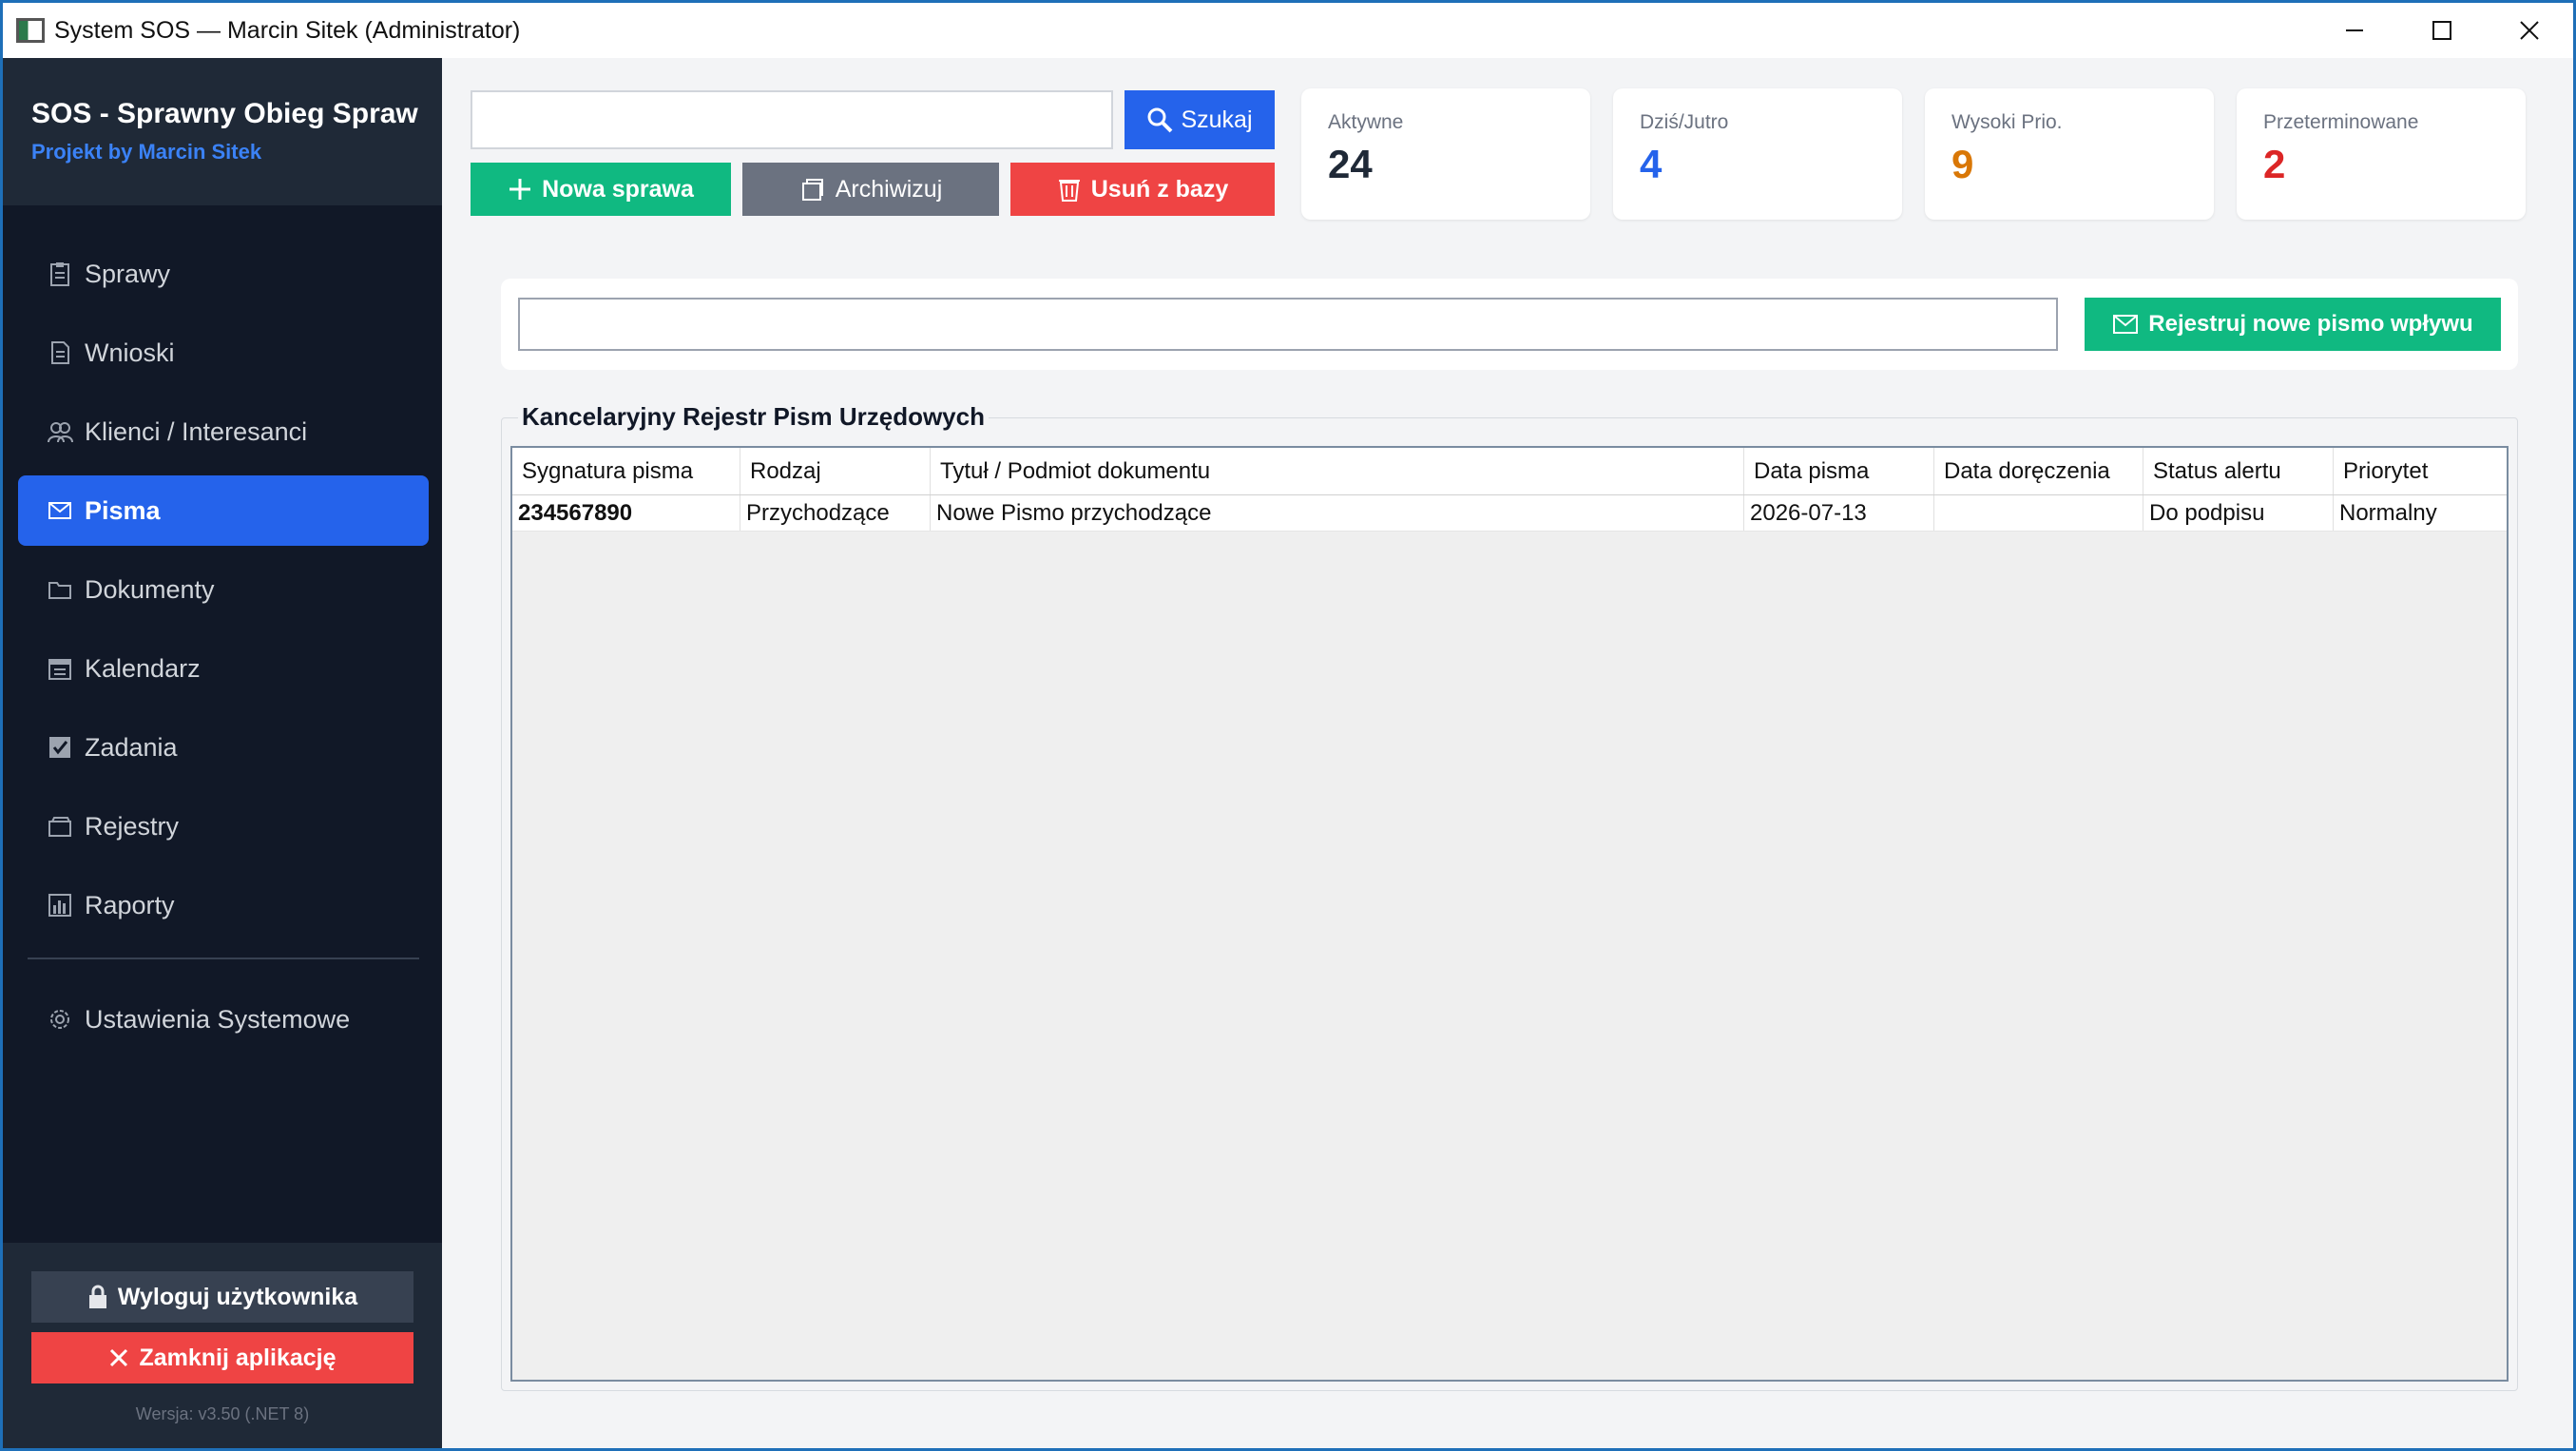 The width and height of the screenshot is (2576, 1451). I want to click on sidebar-item-dokumenty: Dokumenty, so click(223, 589).